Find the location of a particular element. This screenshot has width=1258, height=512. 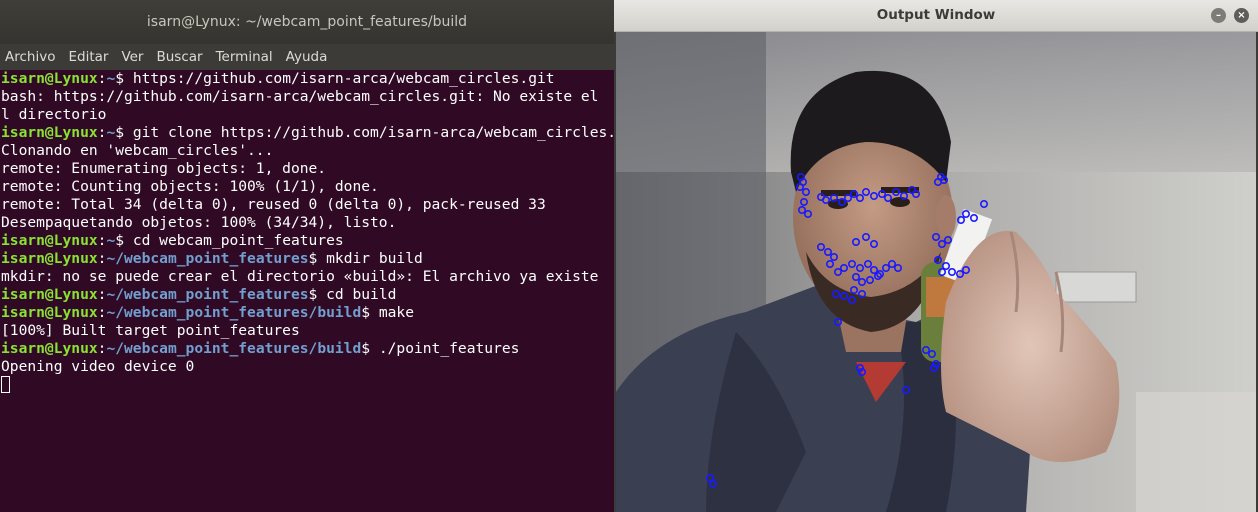

wall-outlet is located at coordinates (1096, 287).